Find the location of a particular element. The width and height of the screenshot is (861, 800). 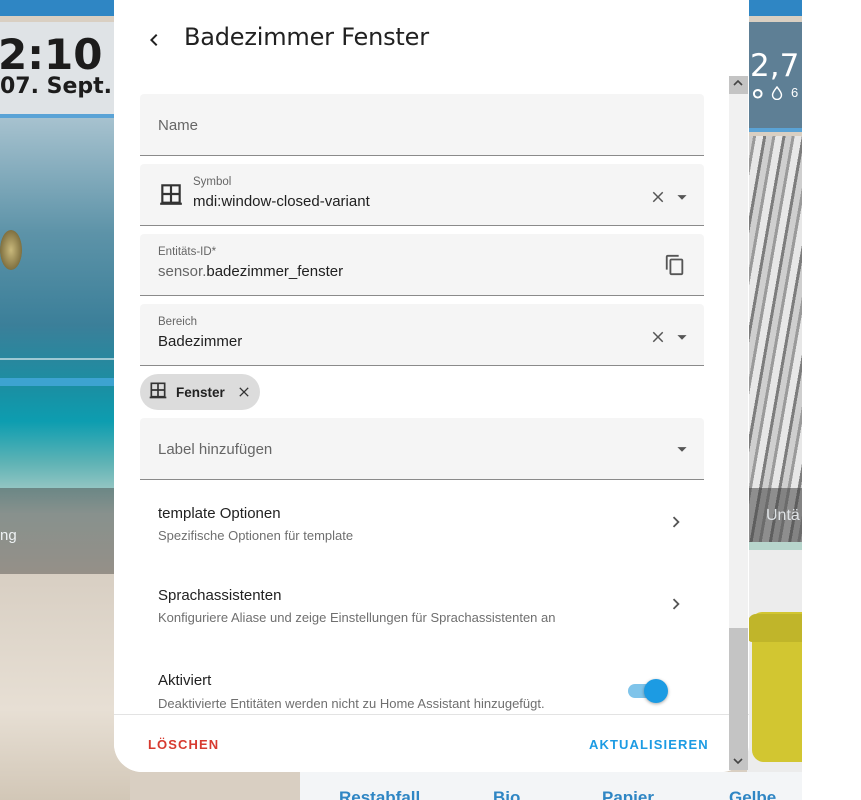

photo-caption-left: ng is located at coordinates (8, 535).